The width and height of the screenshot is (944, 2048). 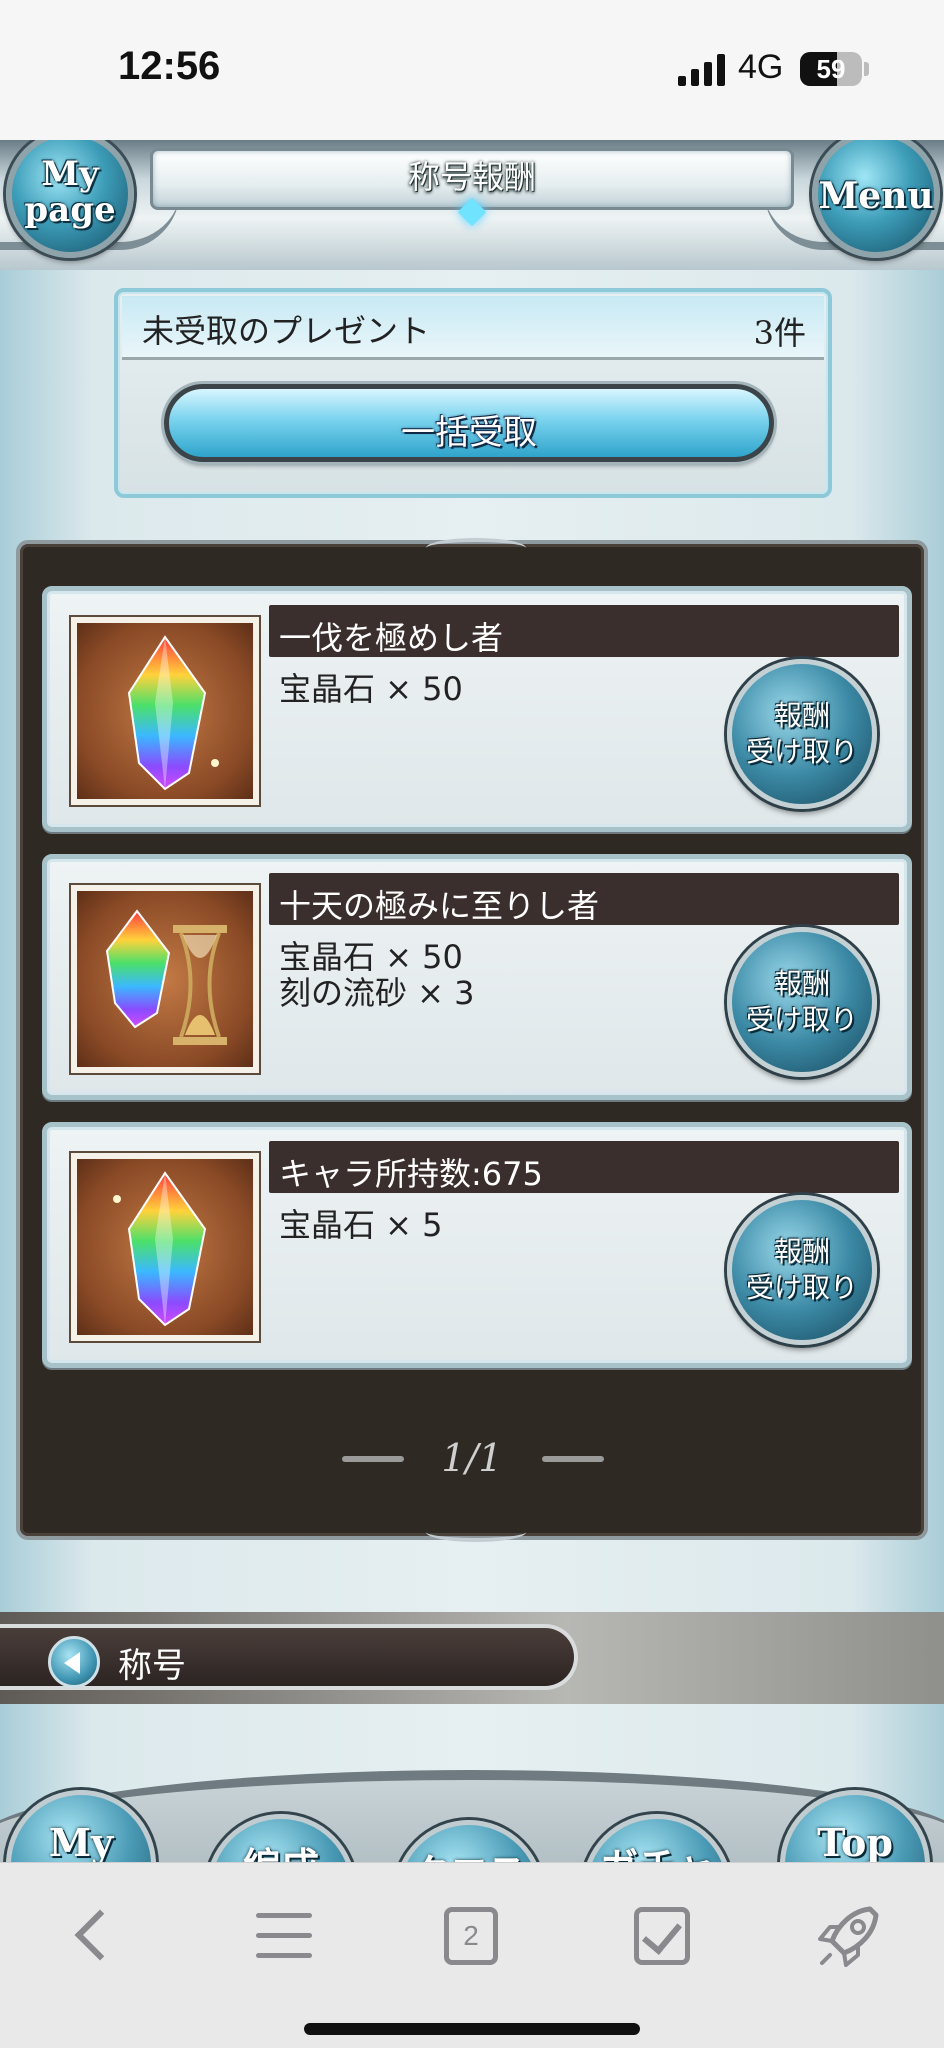 I want to click on reward-item: 宝晶石 × 5, so click(x=361, y=1225).